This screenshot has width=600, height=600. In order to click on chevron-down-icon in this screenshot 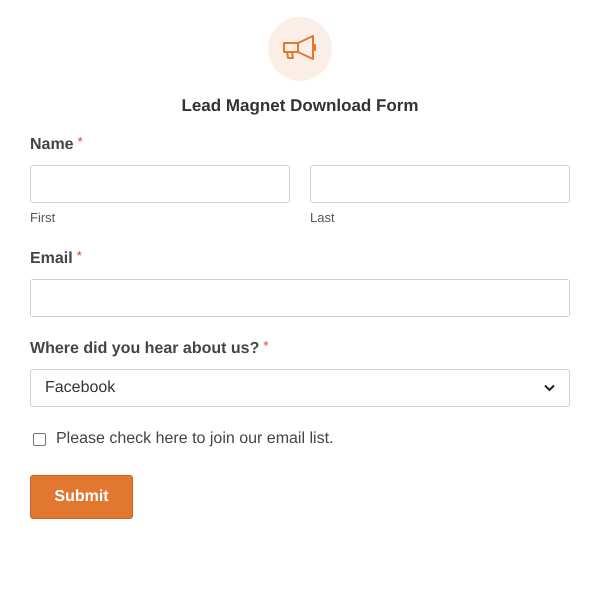, I will do `click(549, 388)`.